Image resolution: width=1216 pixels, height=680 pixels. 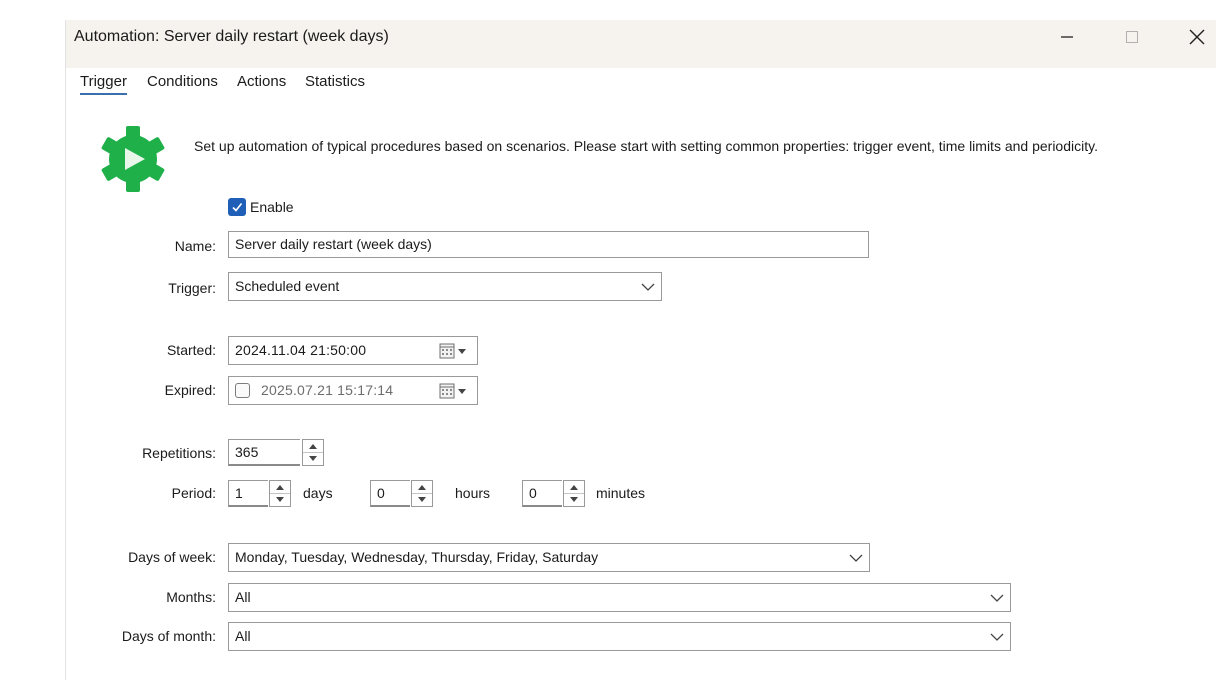 I want to click on months-value: All, so click(x=243, y=597).